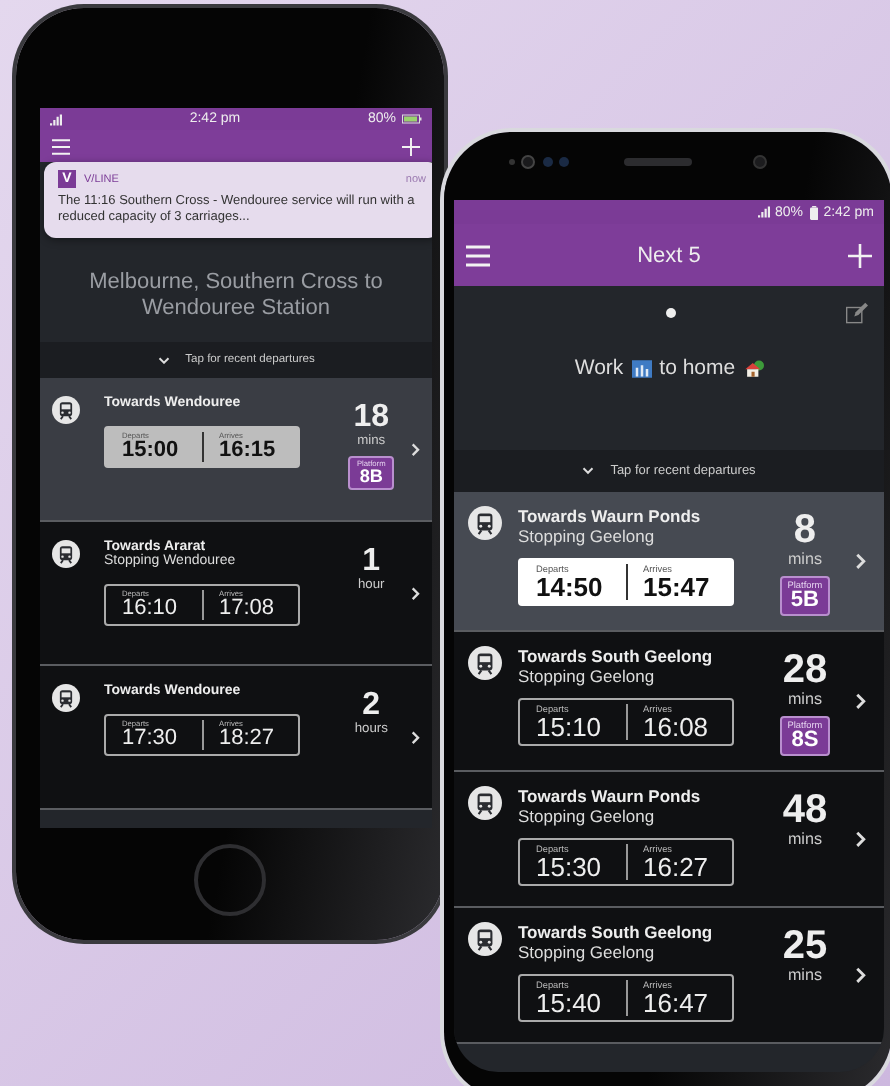 The height and width of the screenshot is (1086, 890). Describe the element at coordinates (248, 451) in the screenshot. I see `arrives-time: 16:15` at that location.